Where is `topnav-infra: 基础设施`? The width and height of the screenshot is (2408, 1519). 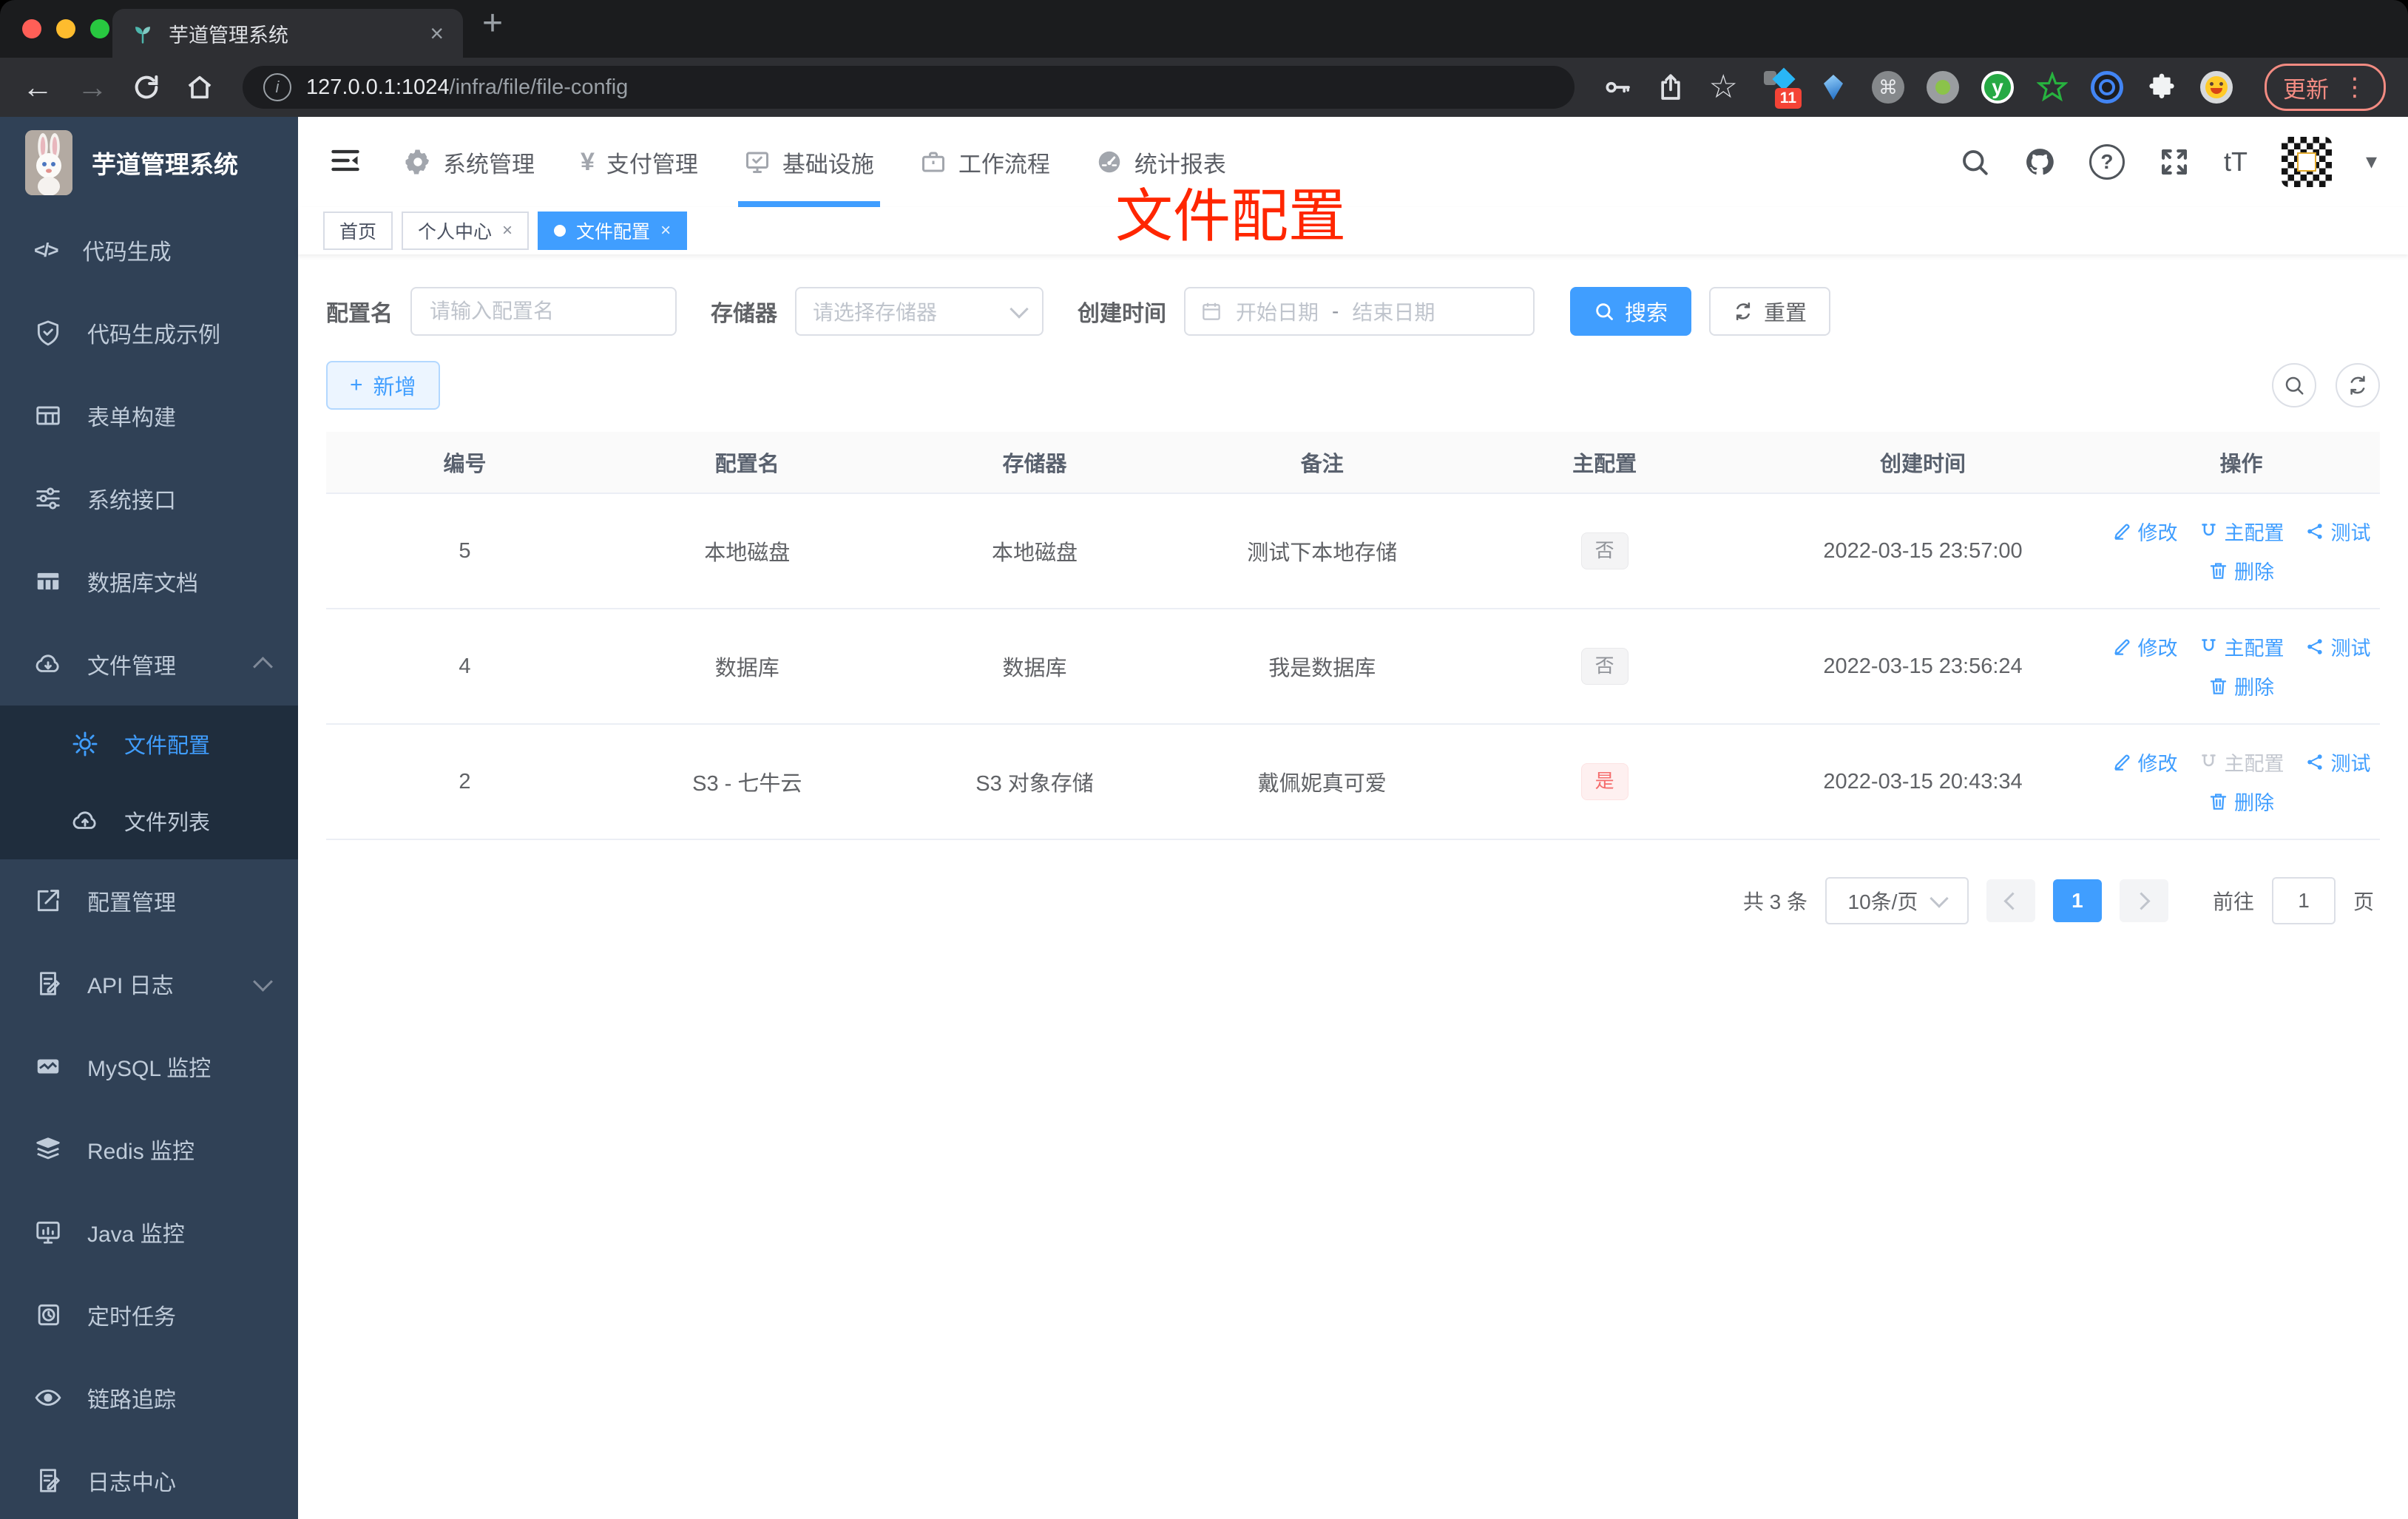
topnav-infra: 基础设施 is located at coordinates (808, 162).